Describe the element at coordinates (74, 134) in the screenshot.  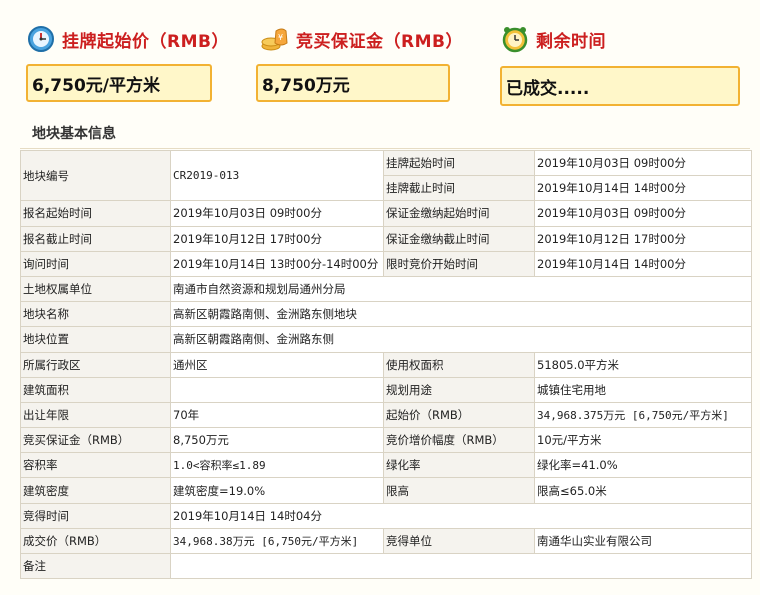
I see `section-title: 地块基本信息` at that location.